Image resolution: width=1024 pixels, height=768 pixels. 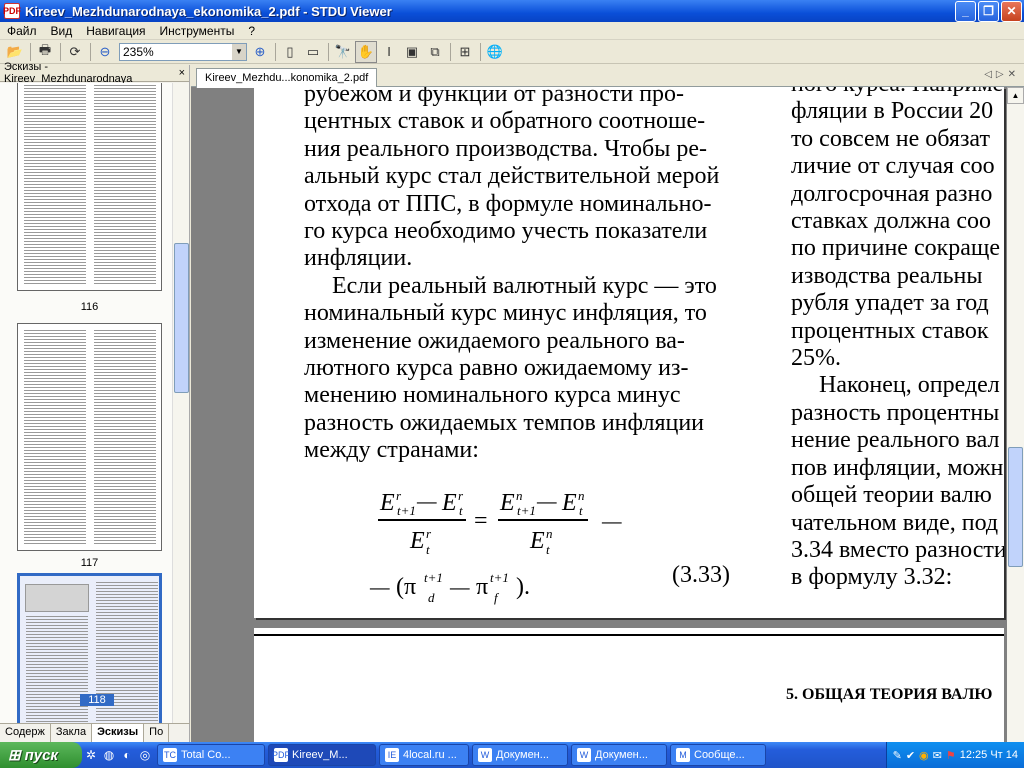 What do you see at coordinates (965, 11) in the screenshot?
I see `minimize-button: _` at bounding box center [965, 11].